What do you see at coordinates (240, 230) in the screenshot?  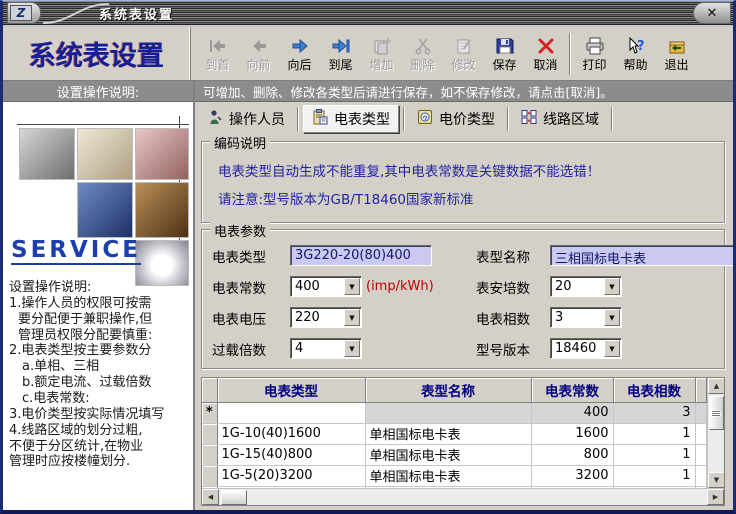 I see `meter-params-title: 电表参数` at bounding box center [240, 230].